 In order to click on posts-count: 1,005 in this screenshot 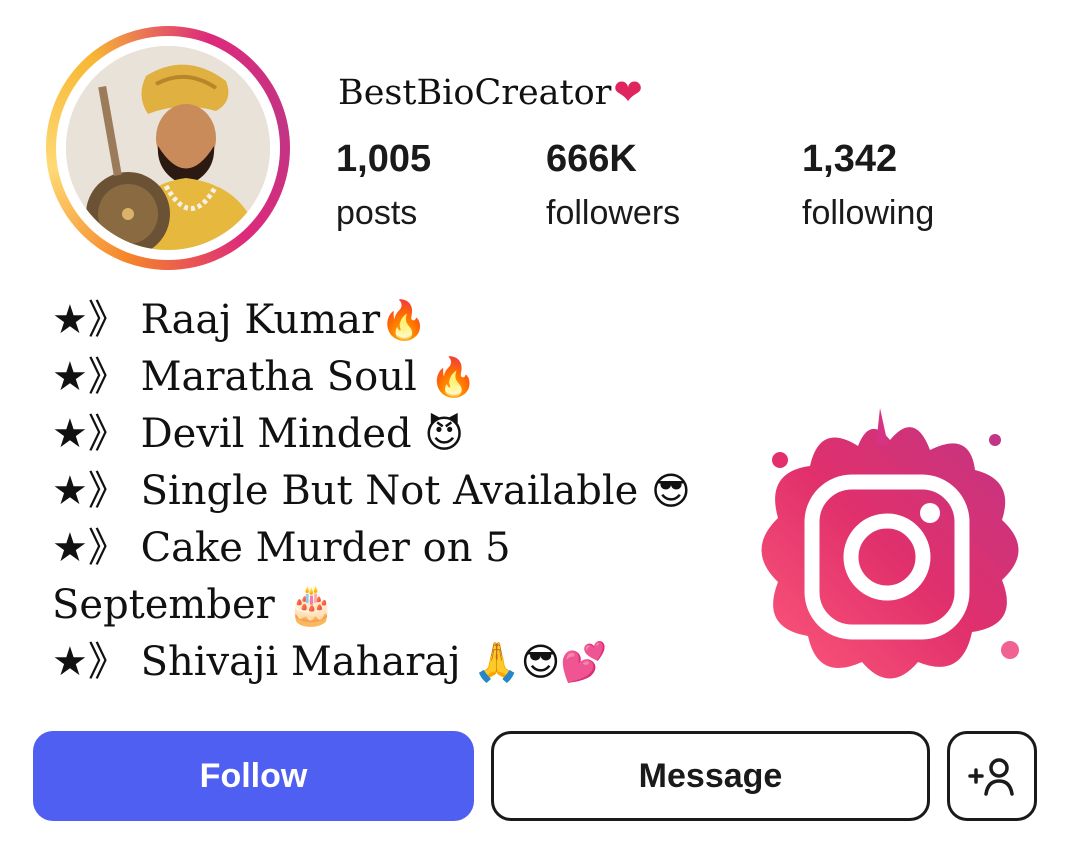, I will do `click(384, 159)`.